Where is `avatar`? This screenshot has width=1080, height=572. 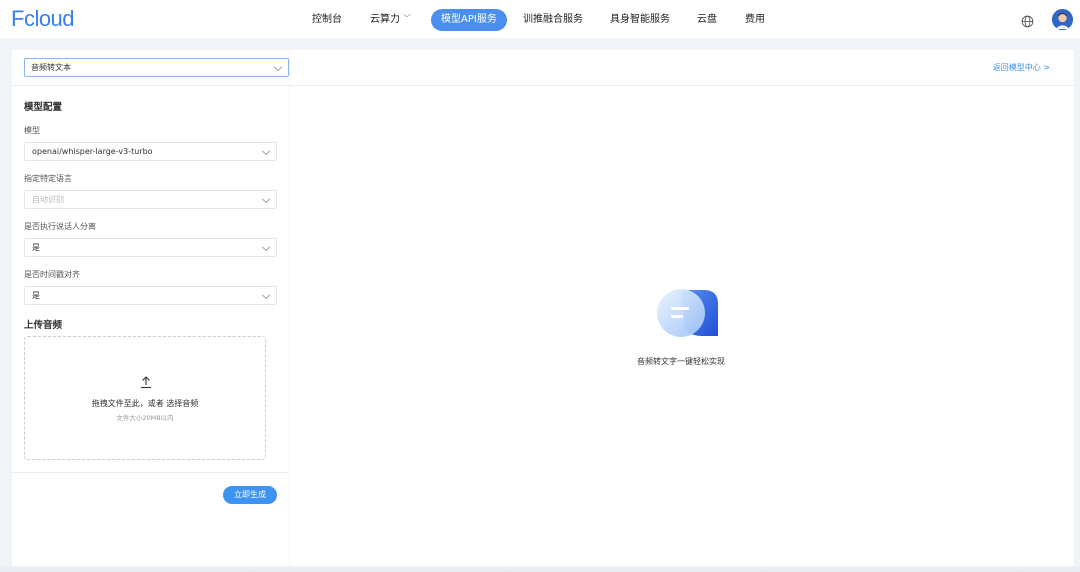 avatar is located at coordinates (1062, 19).